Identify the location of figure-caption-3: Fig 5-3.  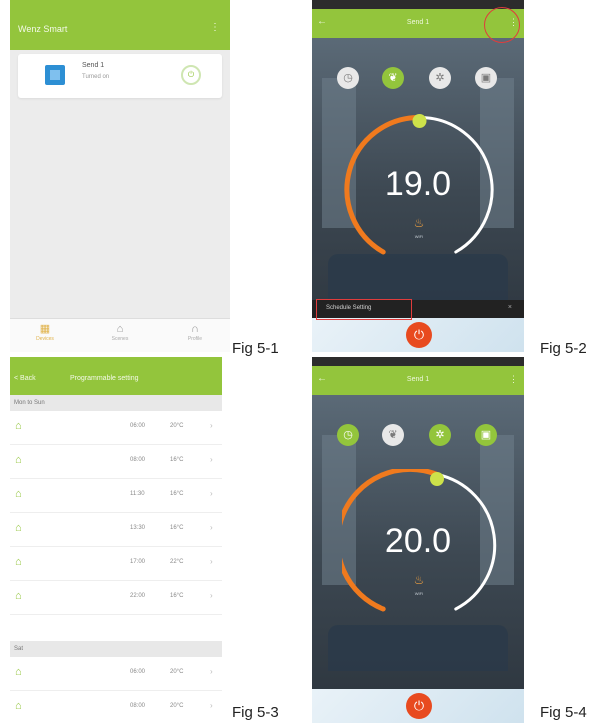
(255, 712).